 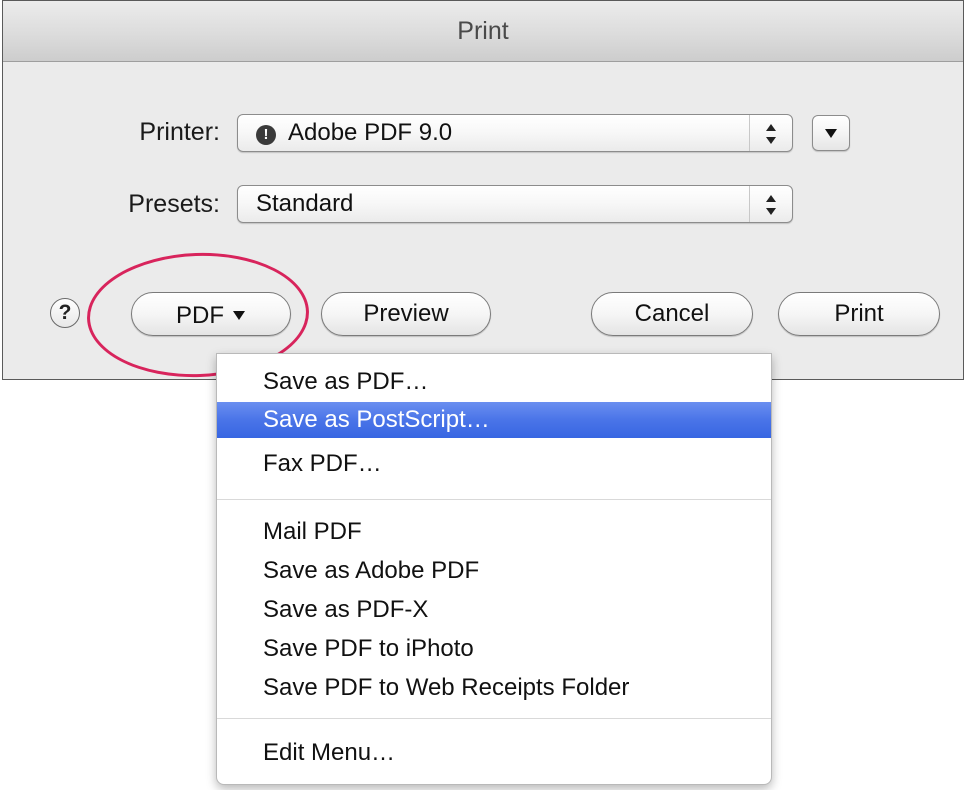 What do you see at coordinates (483, 31) in the screenshot?
I see `dialog-title: Print` at bounding box center [483, 31].